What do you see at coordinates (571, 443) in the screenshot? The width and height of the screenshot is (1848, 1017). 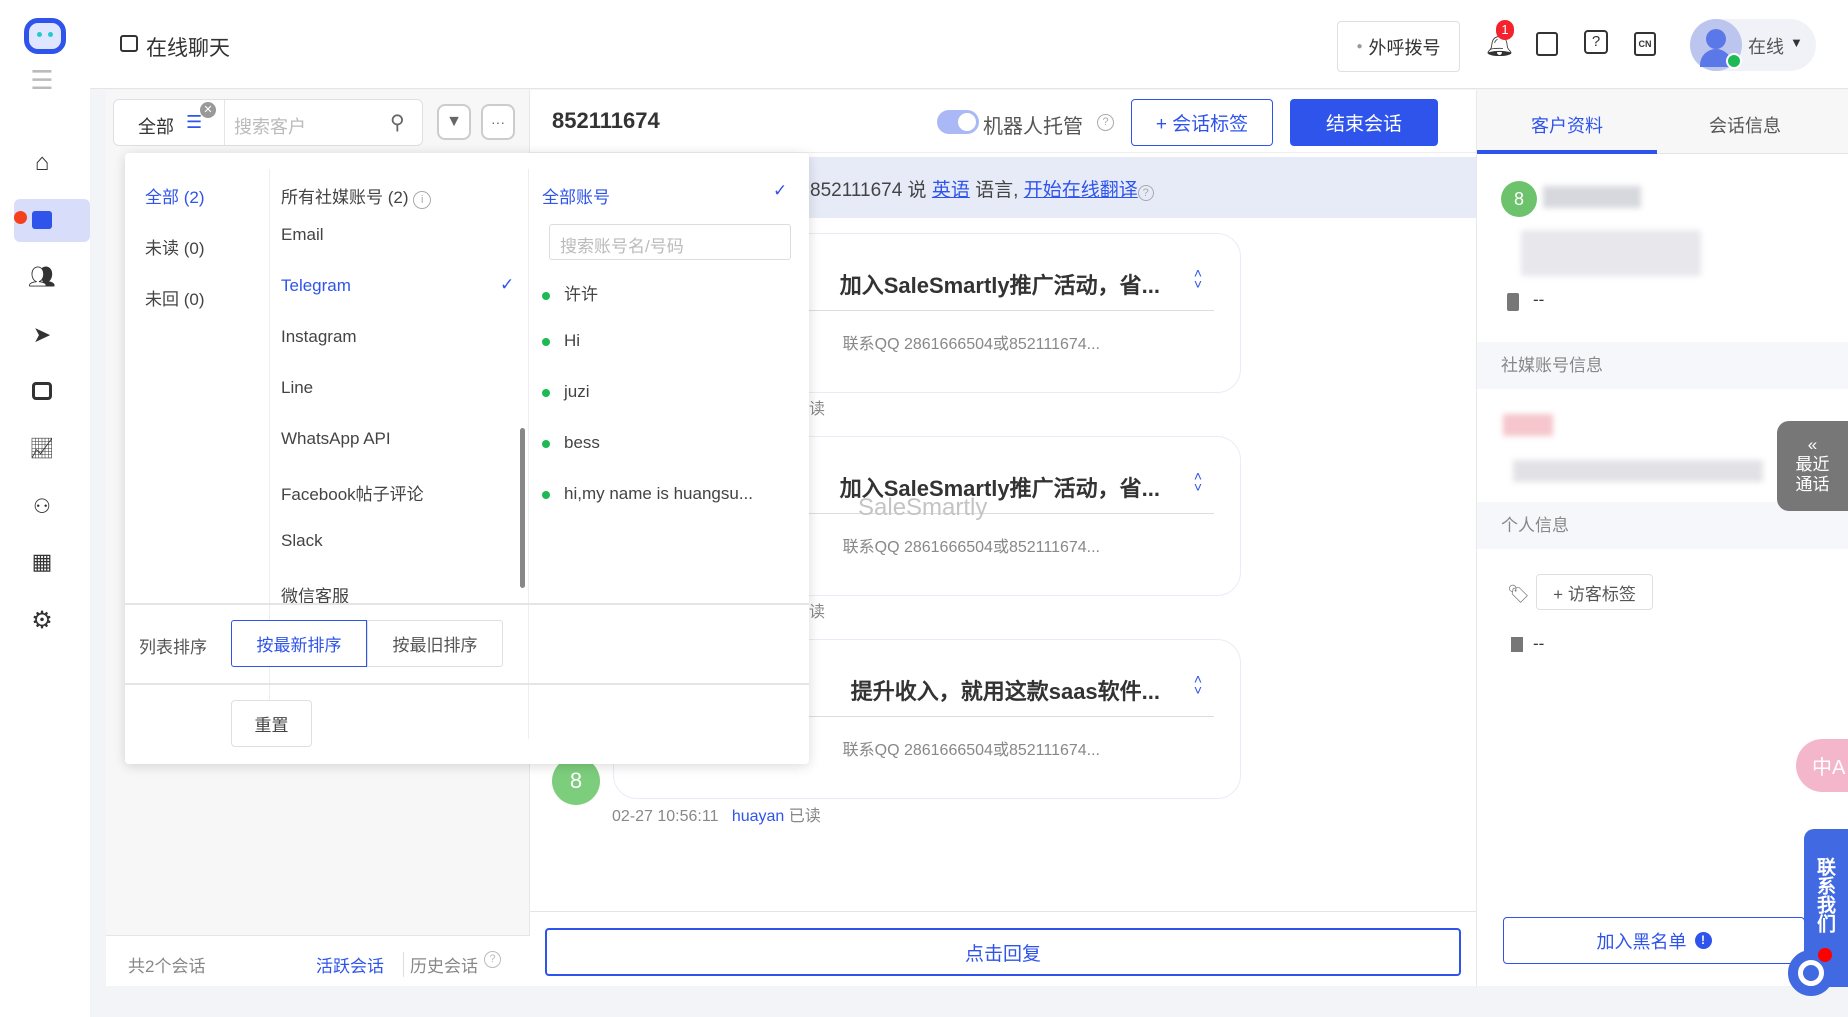 I see `account-item: bess` at bounding box center [571, 443].